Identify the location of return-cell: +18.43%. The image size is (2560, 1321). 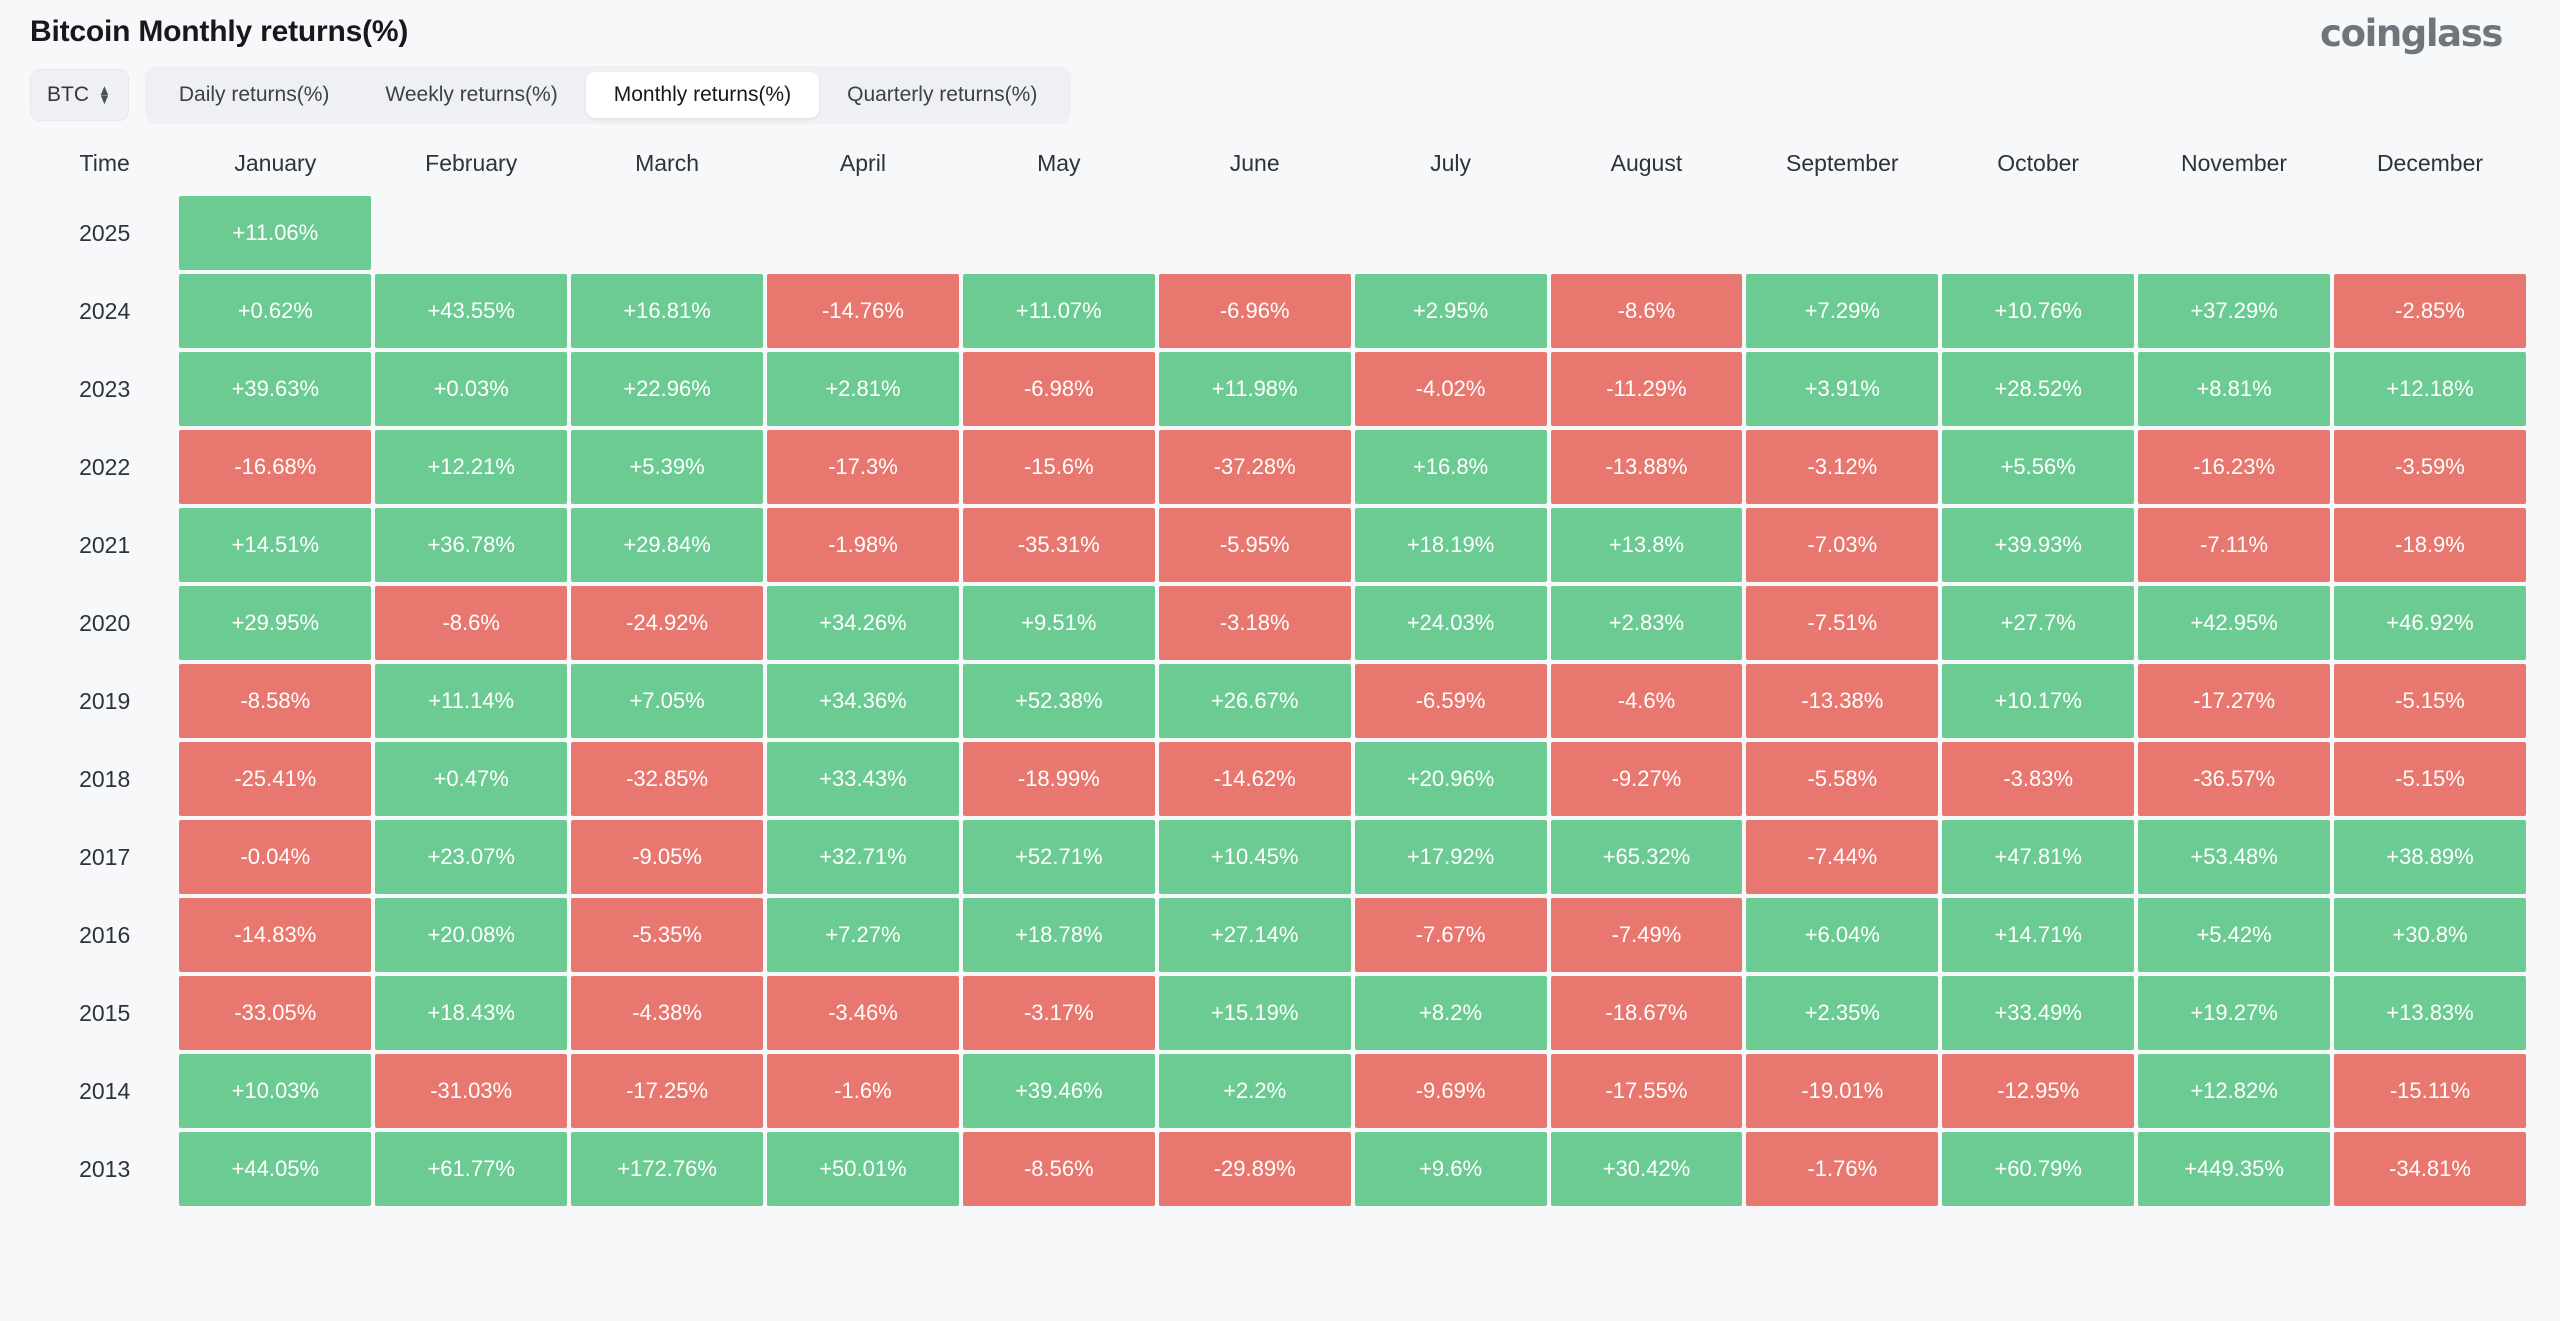
(471, 1013).